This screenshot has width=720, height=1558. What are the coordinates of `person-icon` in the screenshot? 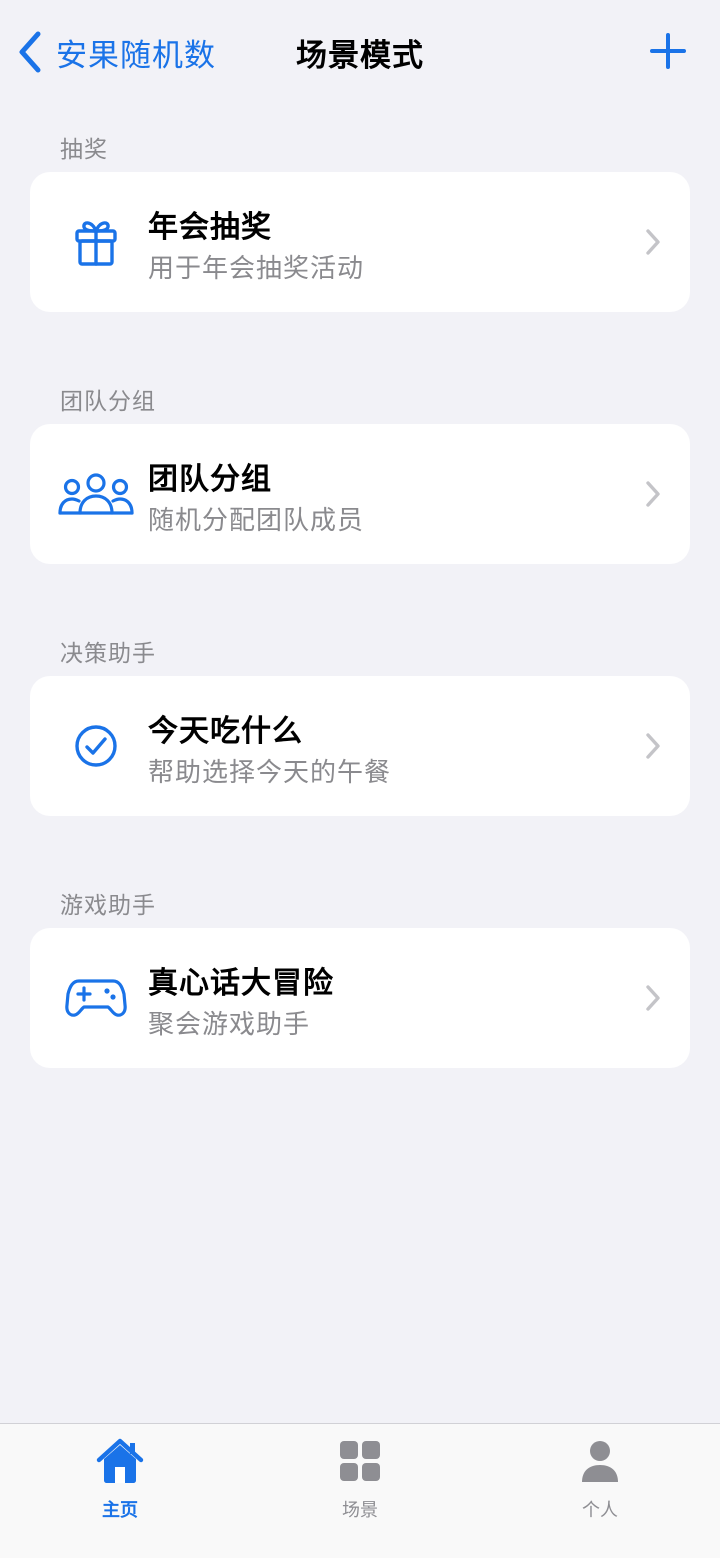 It's located at (600, 1461).